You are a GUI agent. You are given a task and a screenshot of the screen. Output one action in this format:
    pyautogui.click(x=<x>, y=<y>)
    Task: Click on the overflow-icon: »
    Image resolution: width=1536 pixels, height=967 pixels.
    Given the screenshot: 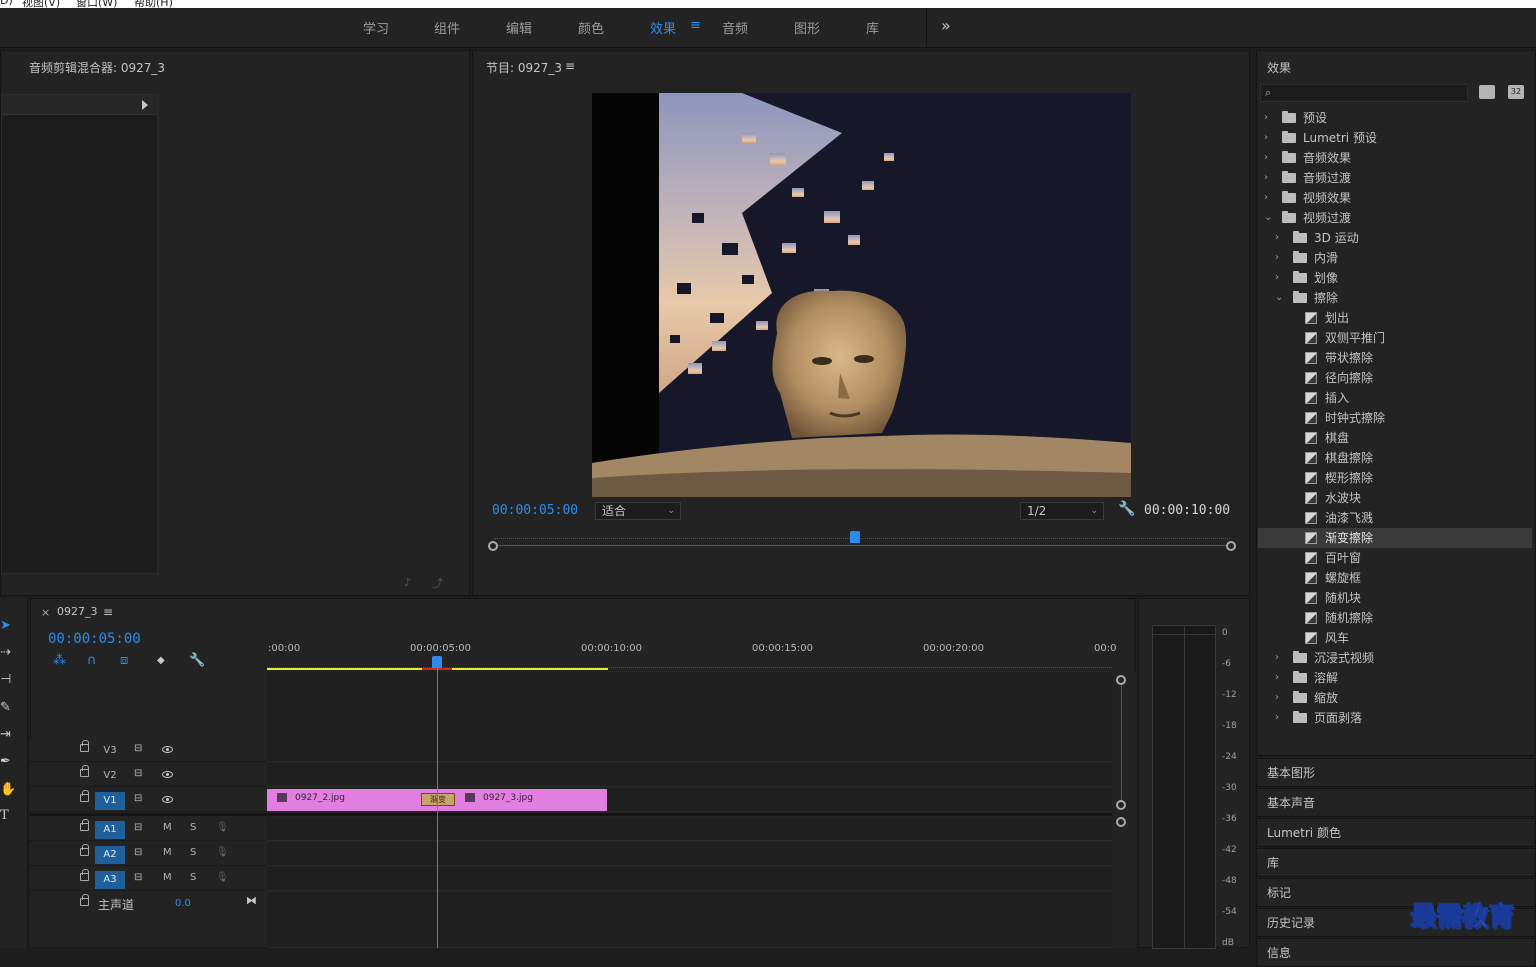 What is the action you would take?
    pyautogui.click(x=946, y=25)
    